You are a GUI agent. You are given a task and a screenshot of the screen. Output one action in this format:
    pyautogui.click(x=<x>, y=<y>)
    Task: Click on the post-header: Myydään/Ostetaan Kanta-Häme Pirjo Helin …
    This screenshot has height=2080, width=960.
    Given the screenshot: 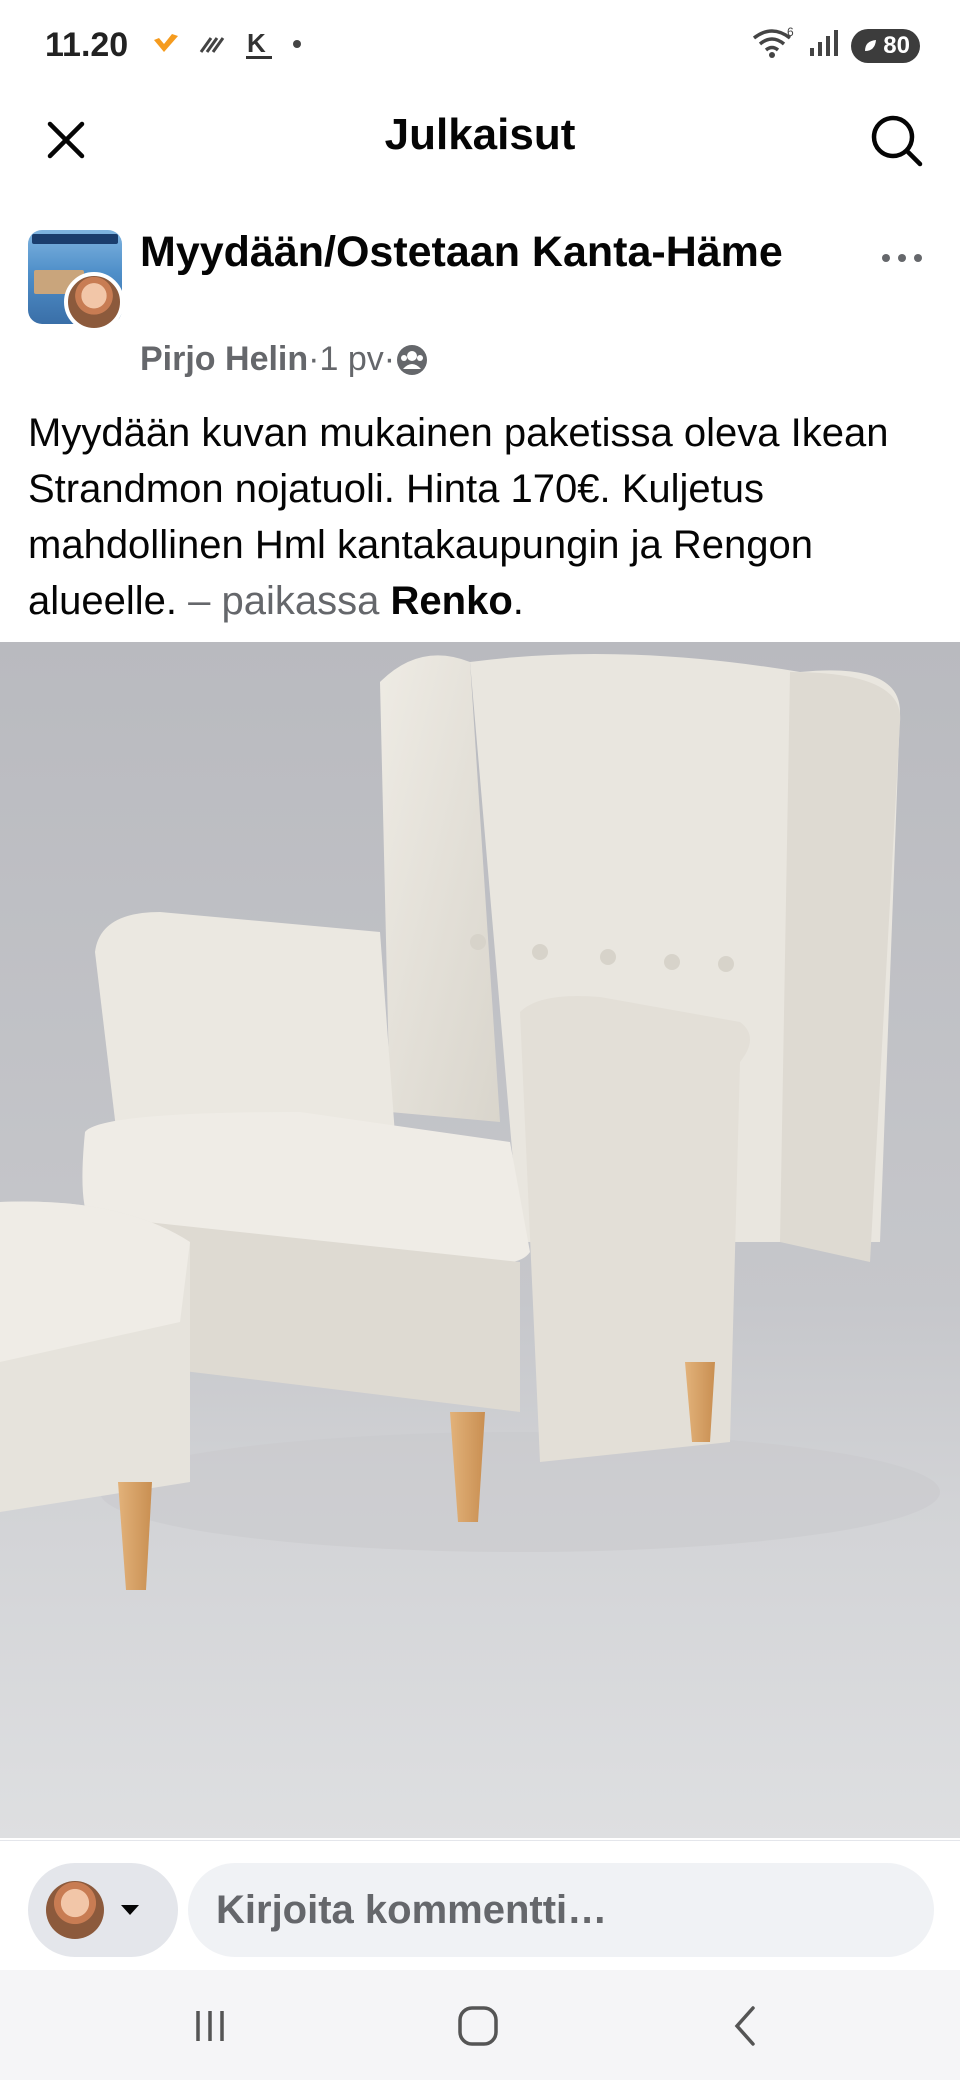 What is the action you would take?
    pyautogui.click(x=480, y=310)
    